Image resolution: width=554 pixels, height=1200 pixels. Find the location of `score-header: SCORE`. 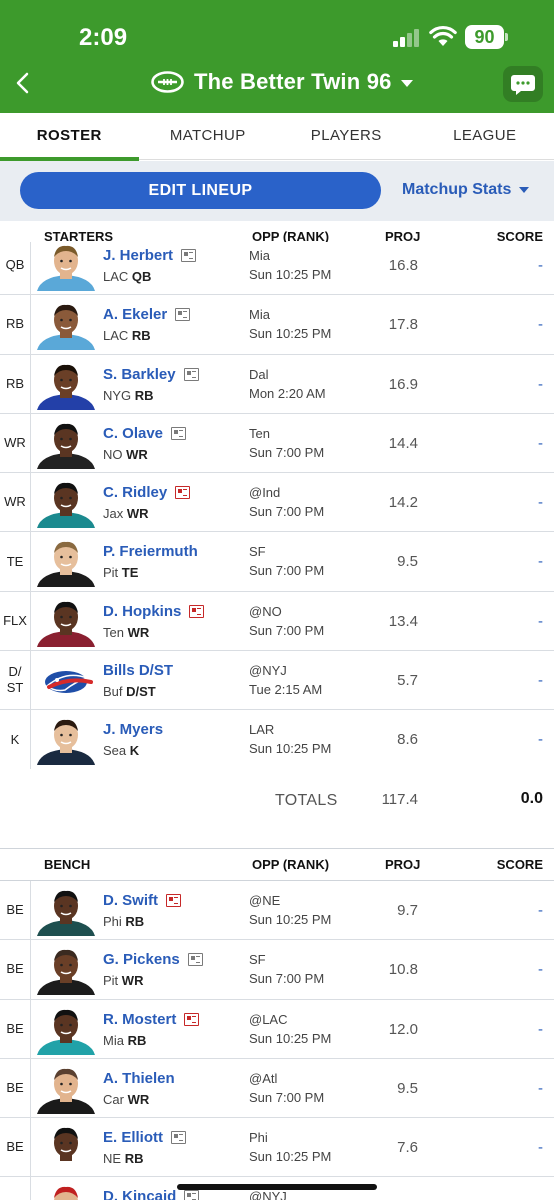

score-header: SCORE is located at coordinates (520, 864).